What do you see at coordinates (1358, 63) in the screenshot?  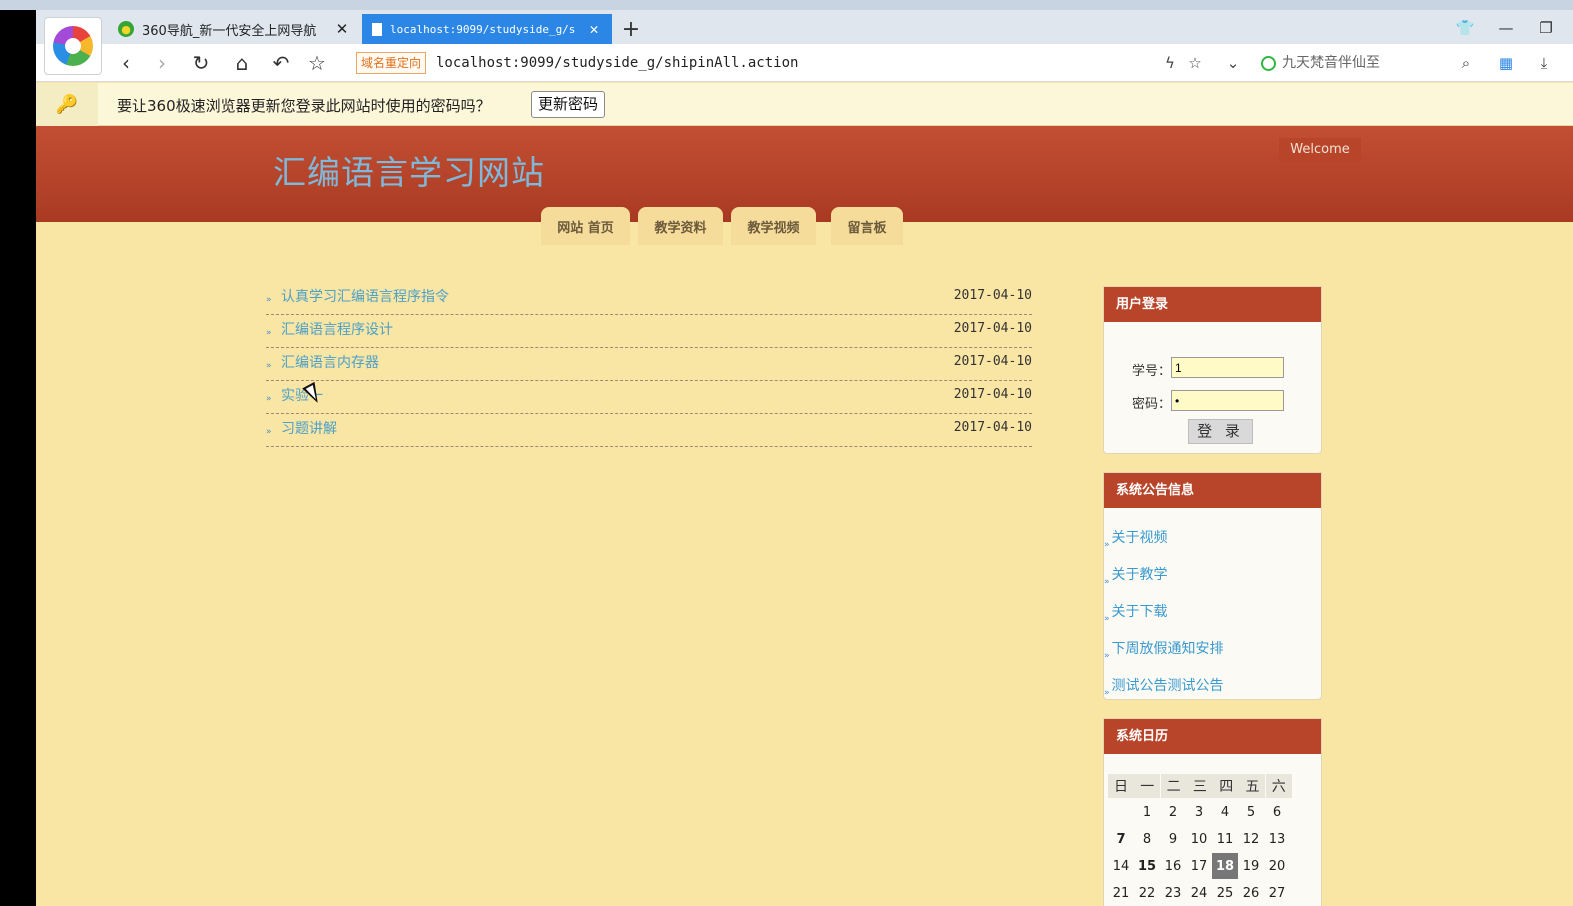 I see `search-input: 九天梵音伴仙至` at bounding box center [1358, 63].